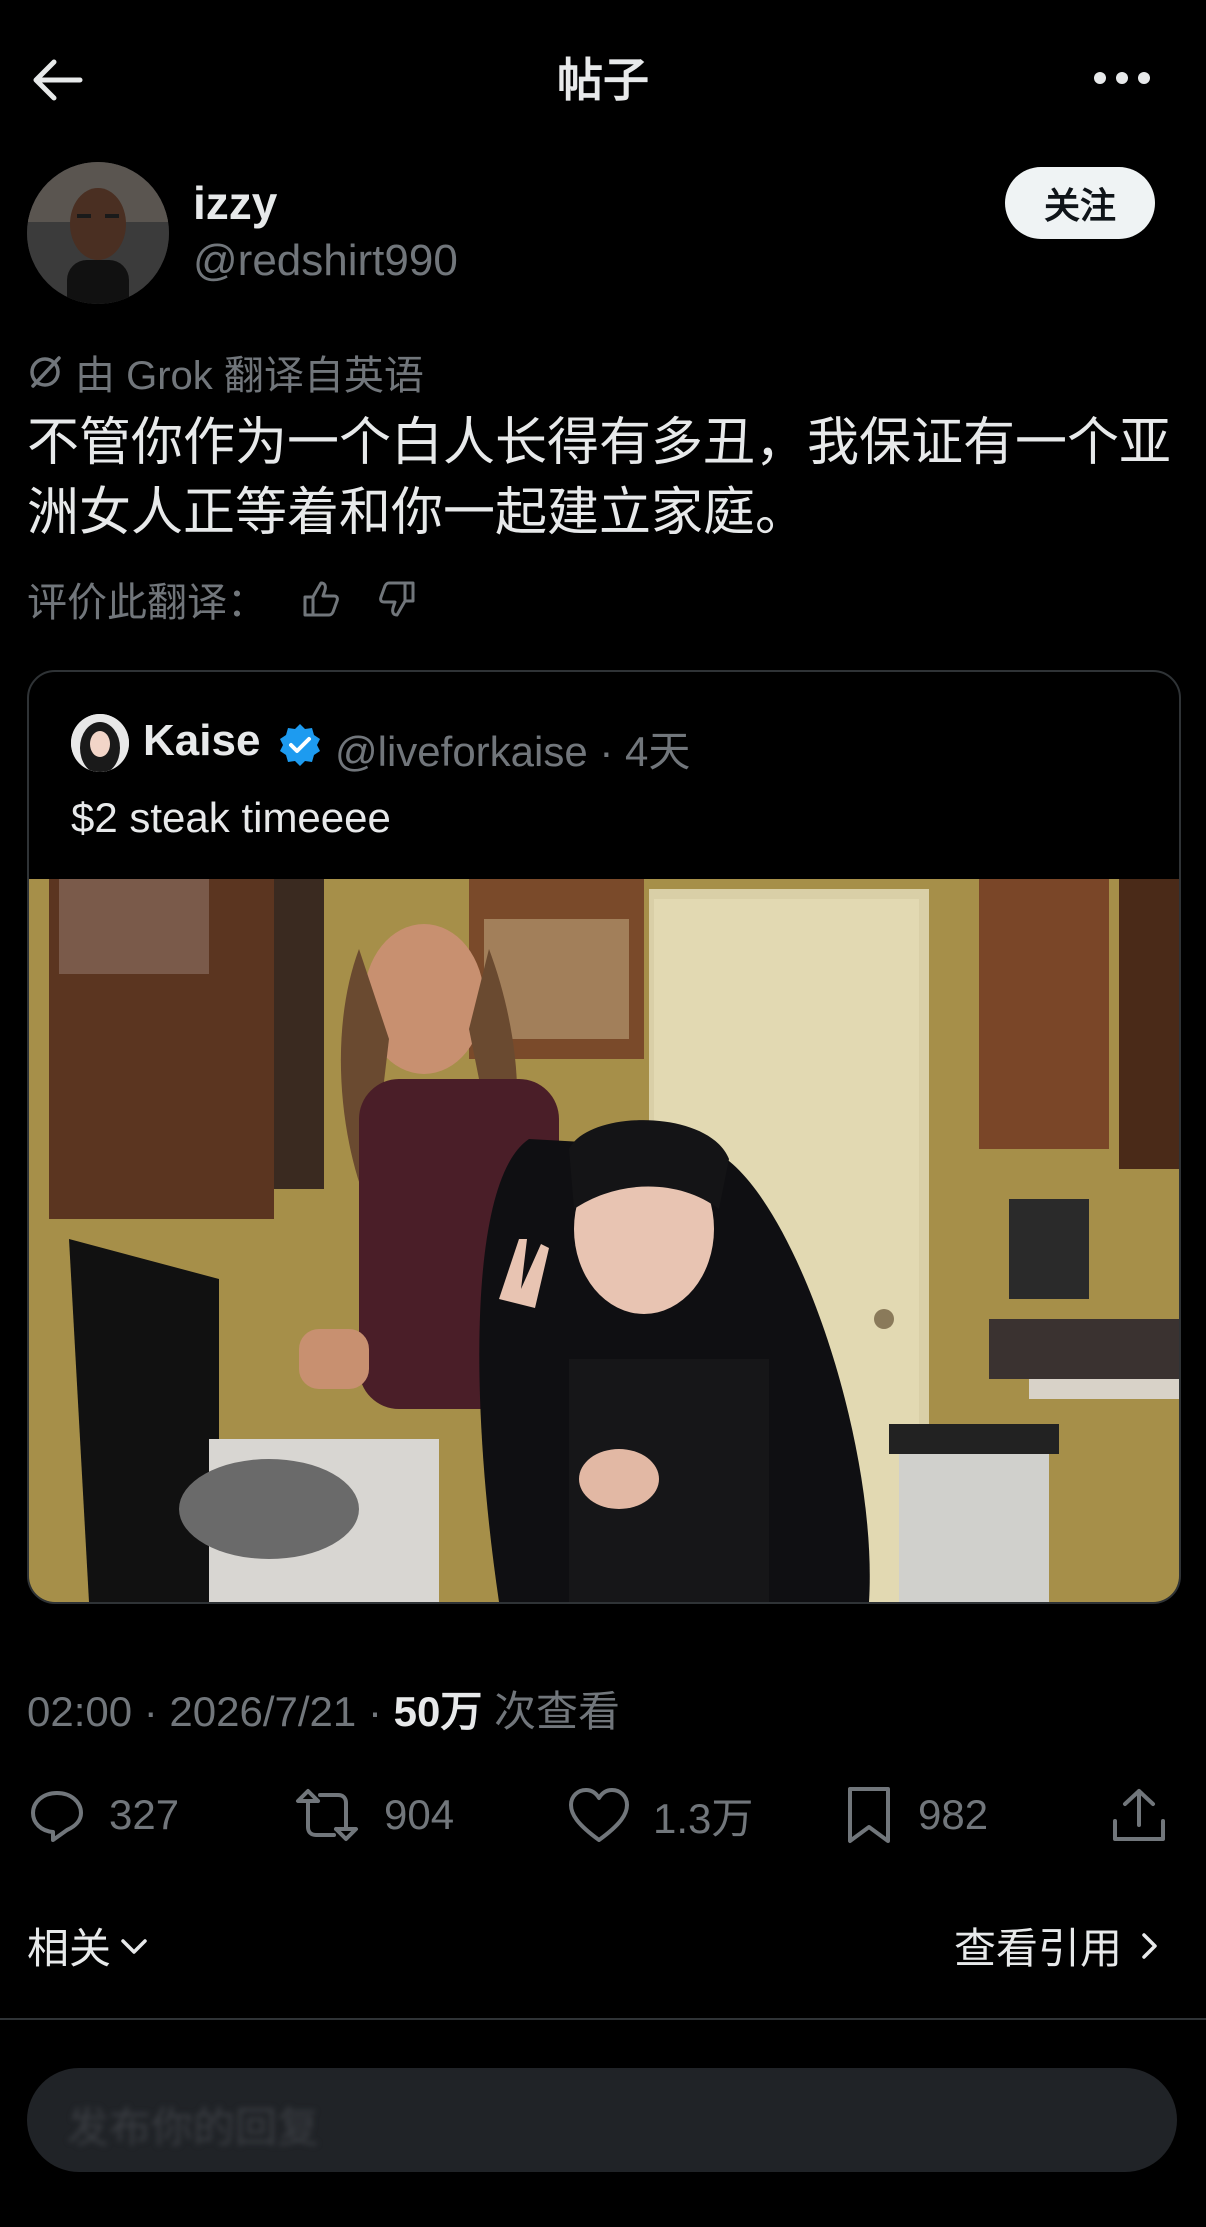 This screenshot has height=2227, width=1206. Describe the element at coordinates (1149, 1945) in the screenshot. I see `chevron-right-icon` at that location.